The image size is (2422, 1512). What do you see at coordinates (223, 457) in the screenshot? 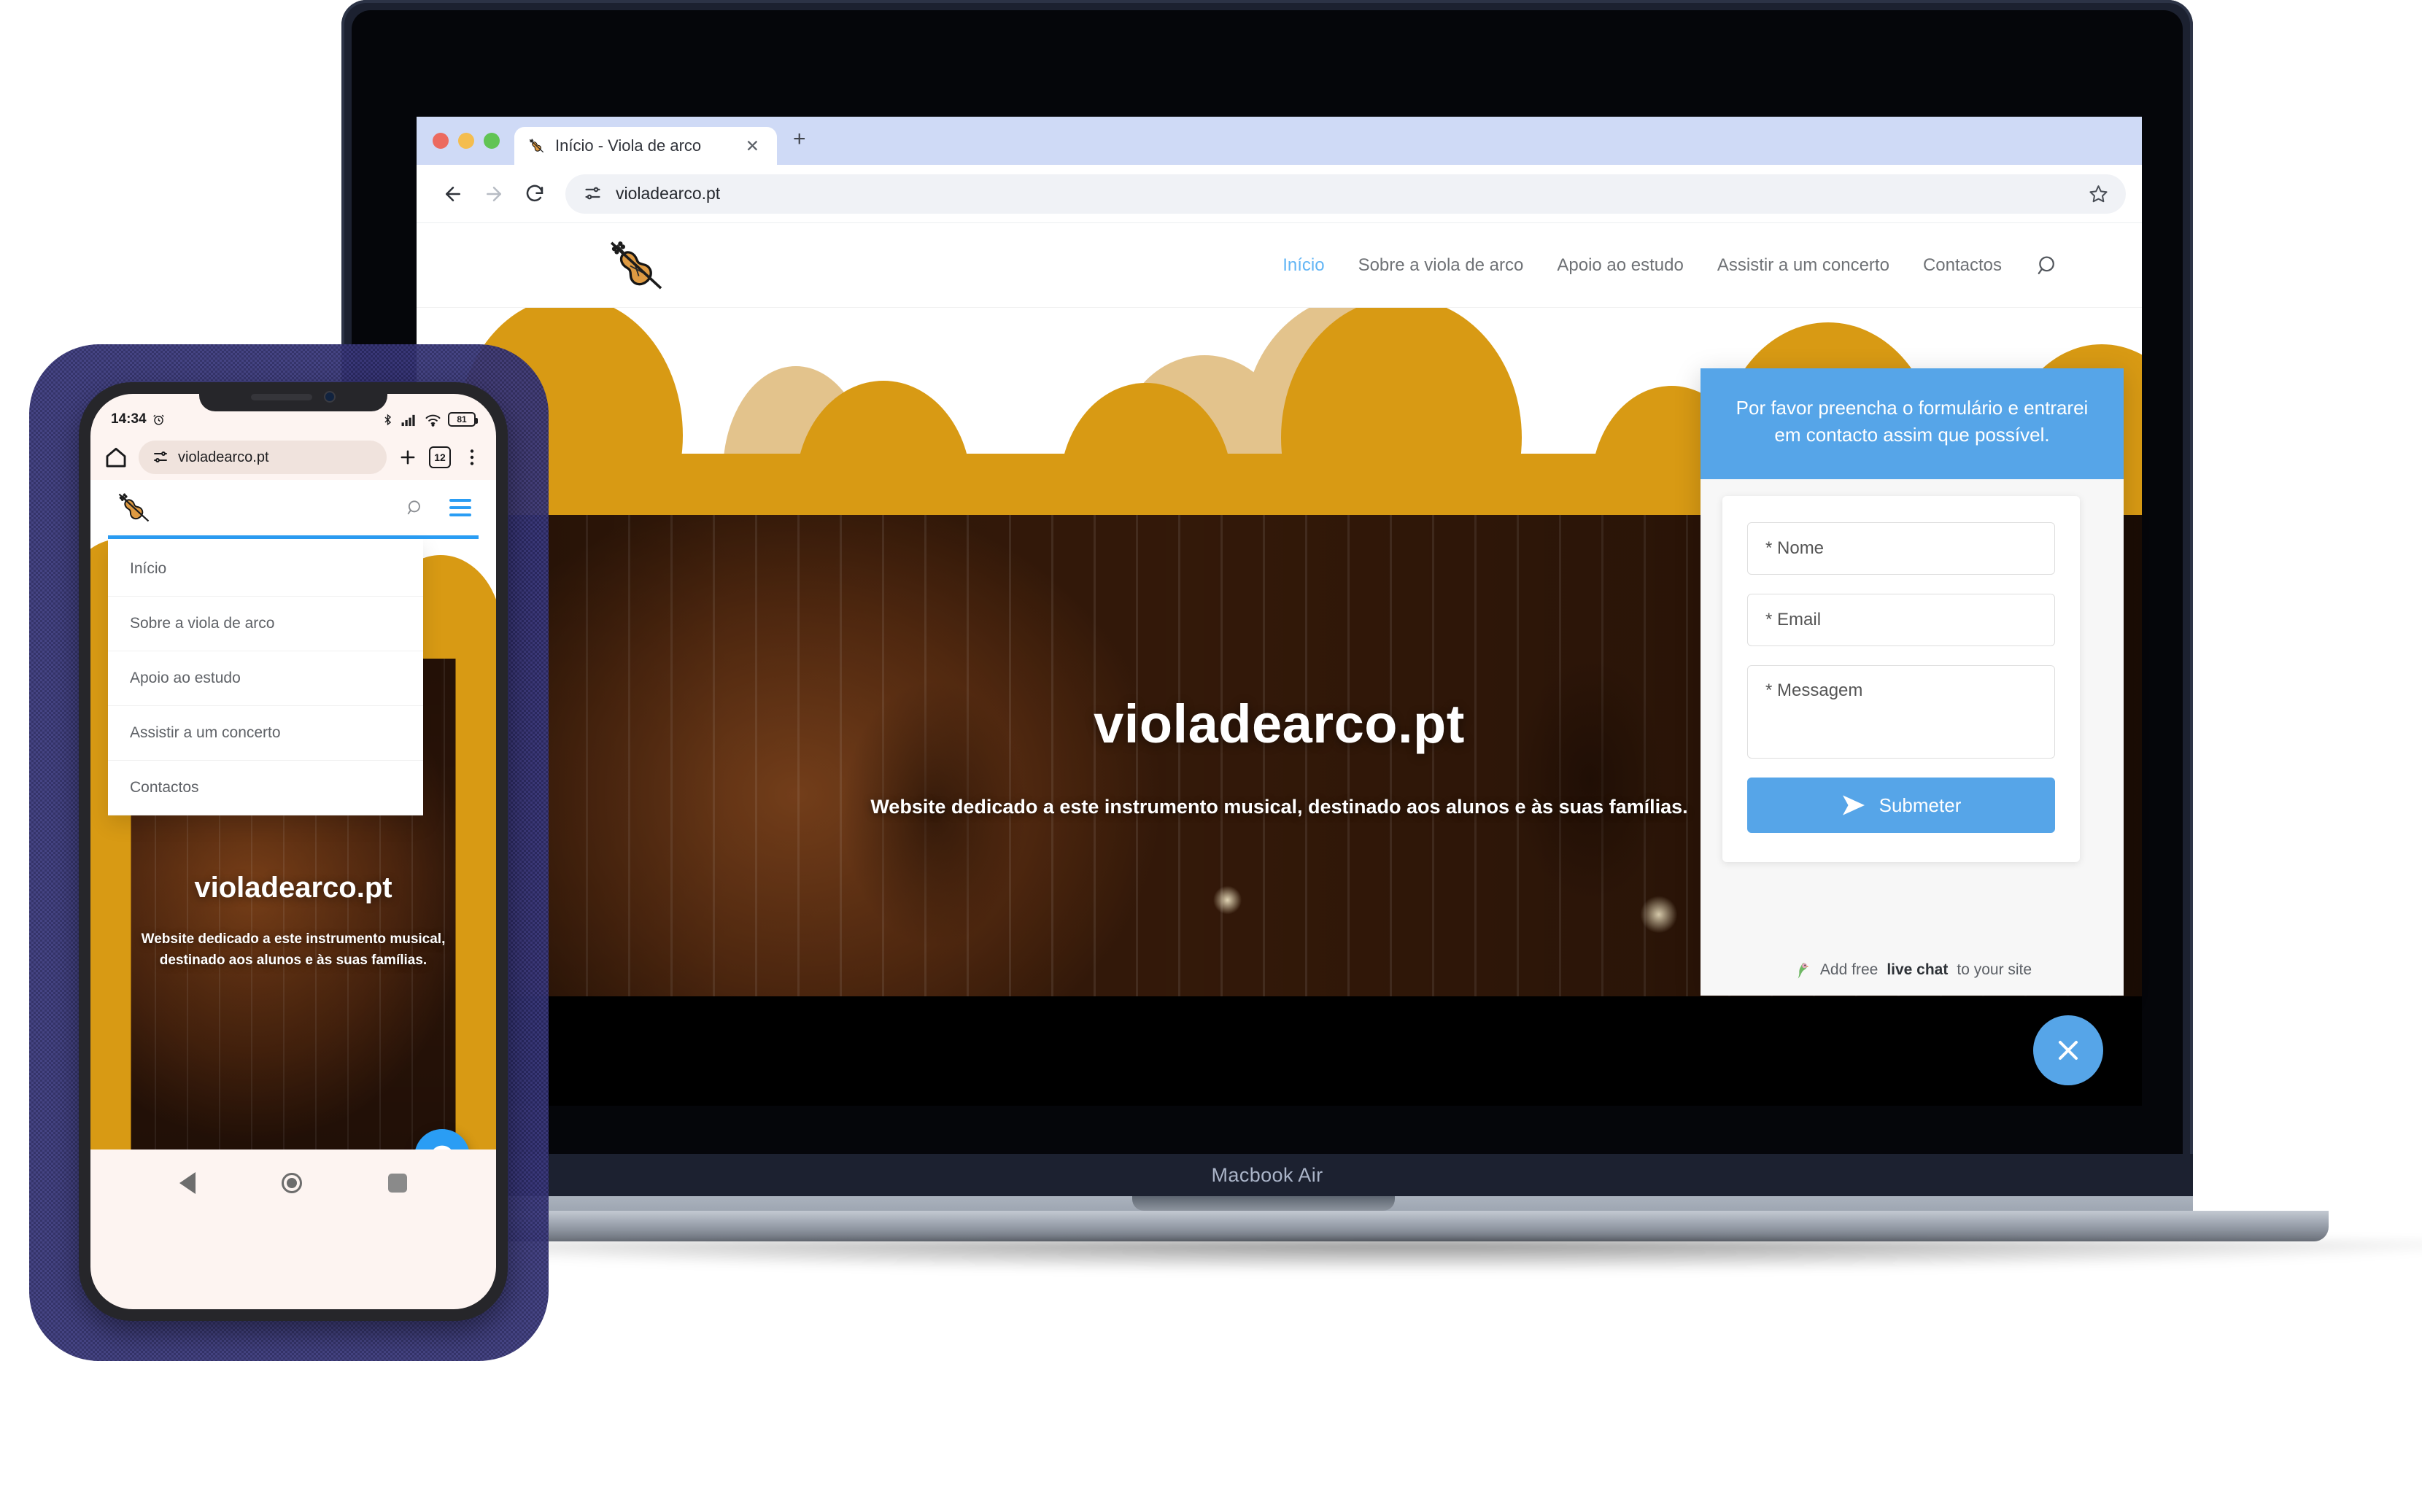
I see `phone-url-text: violadearco.pt` at bounding box center [223, 457].